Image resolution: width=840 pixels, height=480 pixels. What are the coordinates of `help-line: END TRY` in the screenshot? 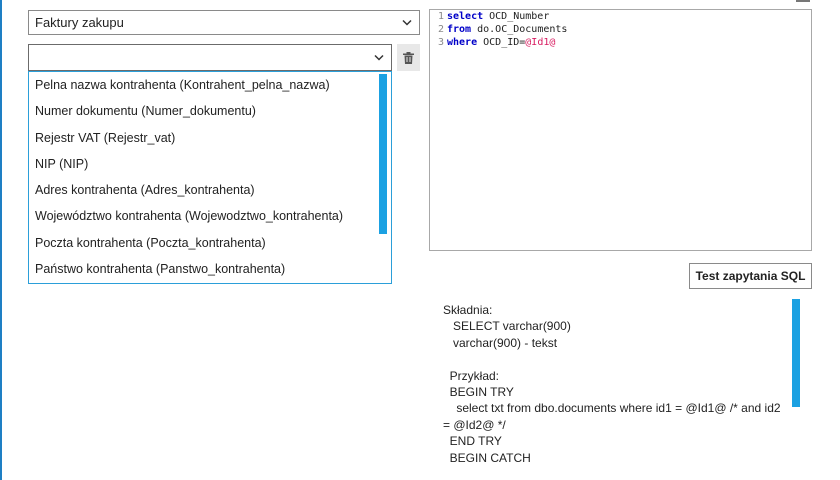 It's located at (472, 441).